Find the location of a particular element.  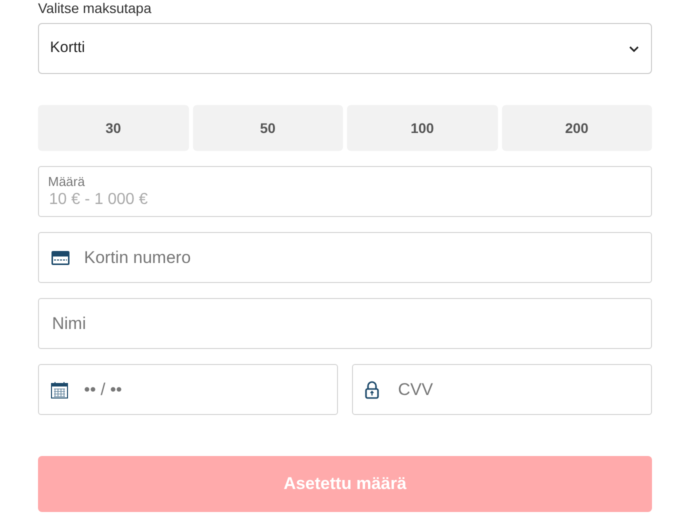

cvv-field: CVV is located at coordinates (502, 389).